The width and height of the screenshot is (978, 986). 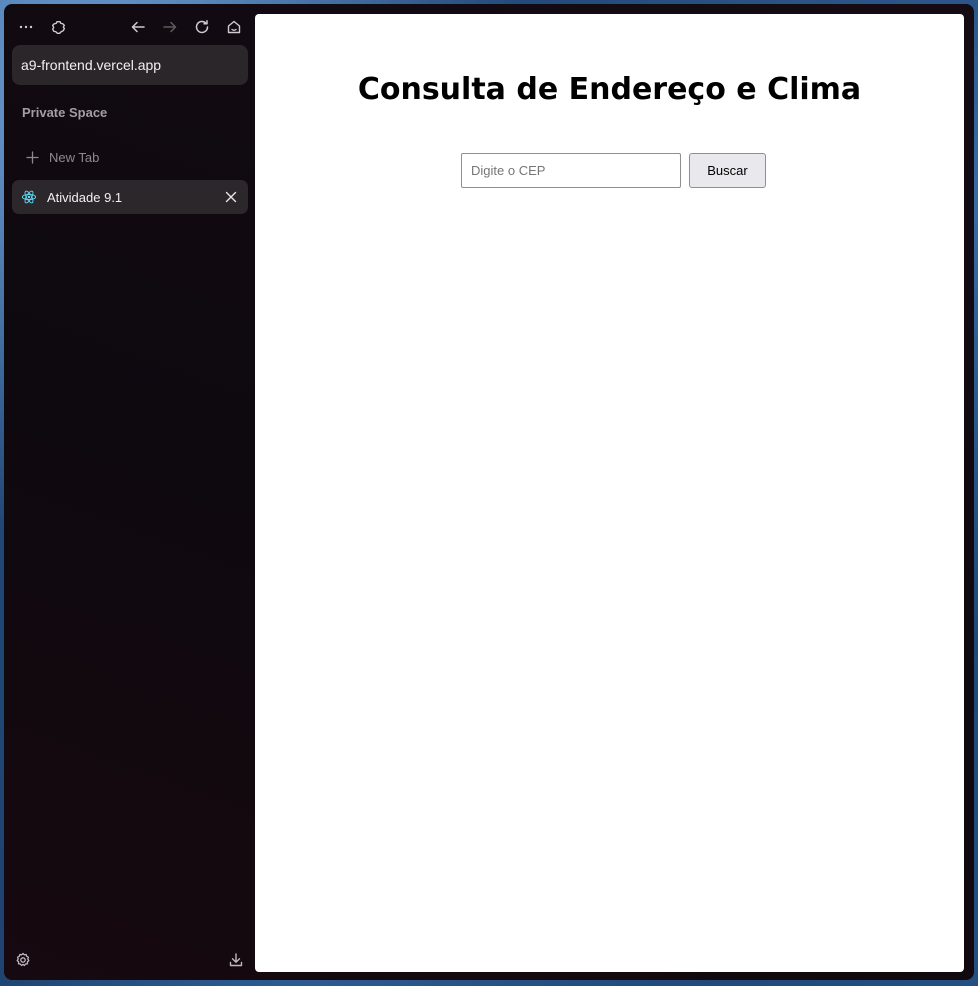 What do you see at coordinates (130, 157) in the screenshot?
I see `new-tab-button: New Tab` at bounding box center [130, 157].